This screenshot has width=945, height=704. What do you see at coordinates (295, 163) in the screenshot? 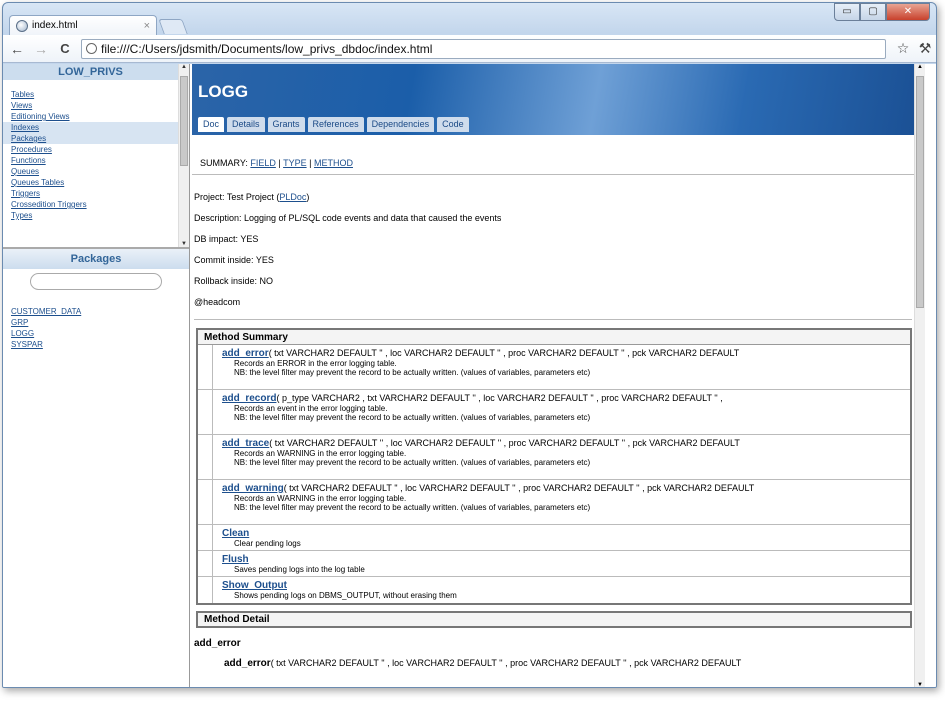
I see `summary-type-link: TYPE` at bounding box center [295, 163].